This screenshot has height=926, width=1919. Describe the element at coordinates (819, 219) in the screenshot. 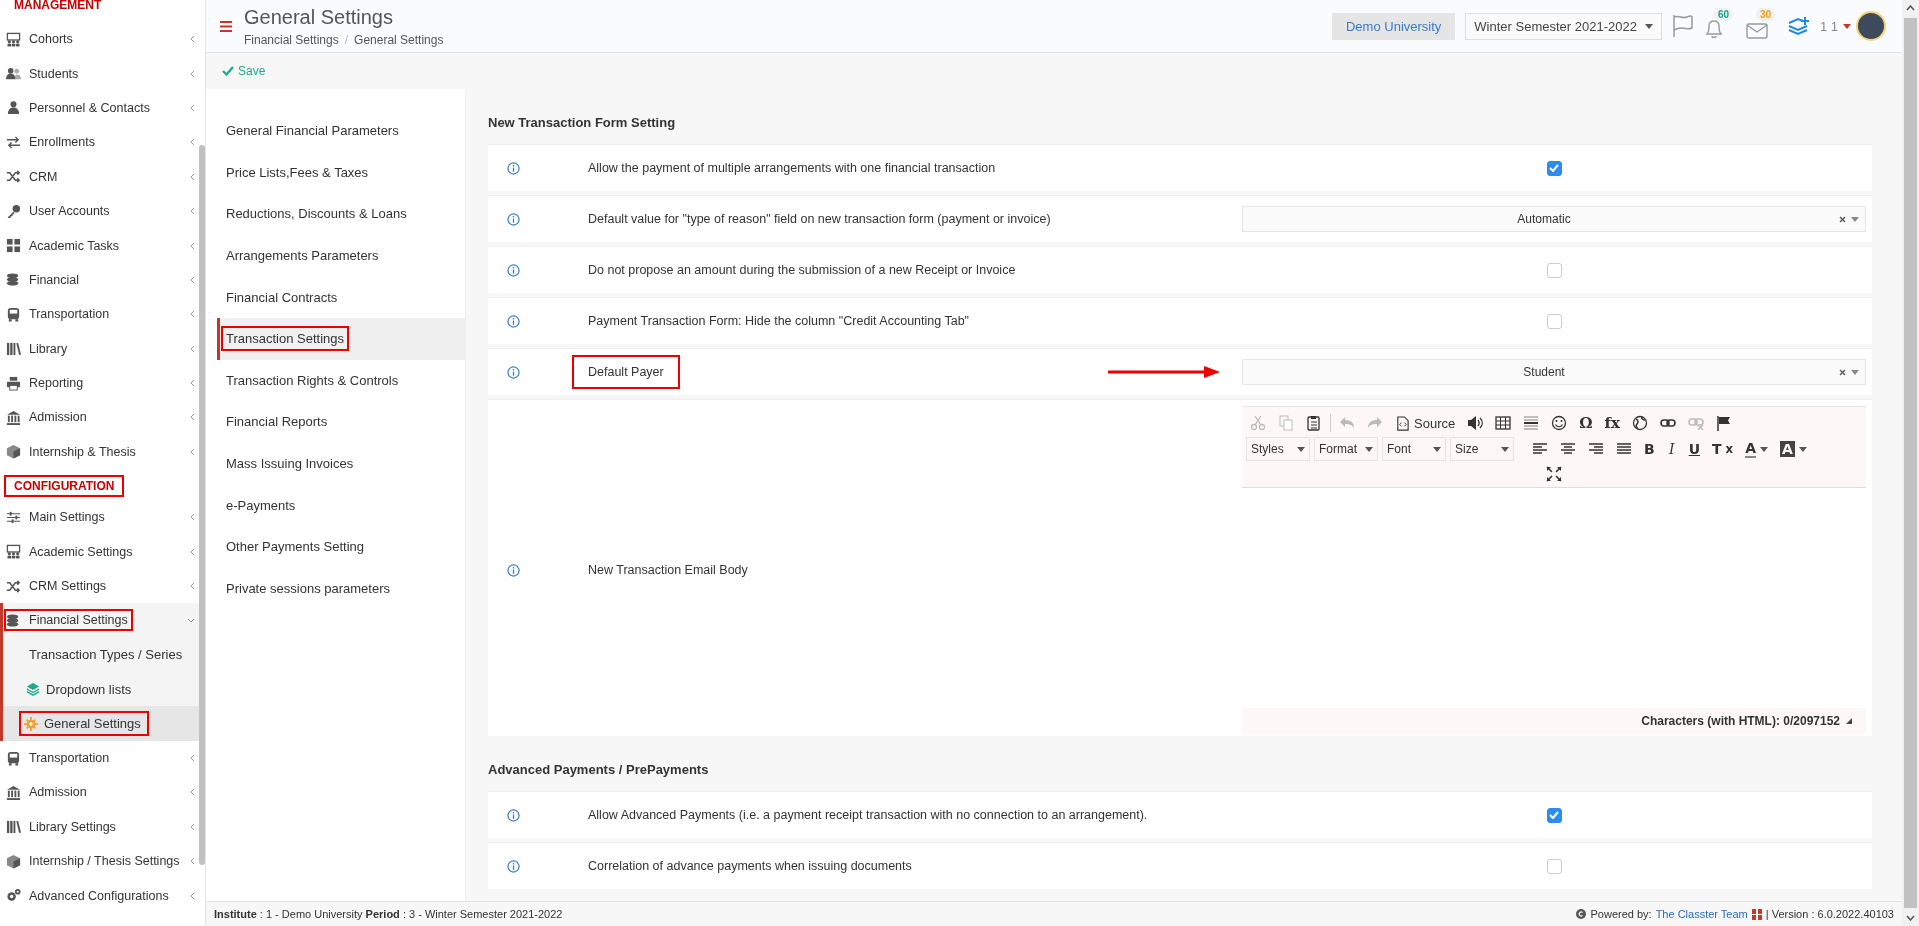

I see `setting-label: Default value for "type of reason" field on new transaction form (payment or invoice)` at that location.